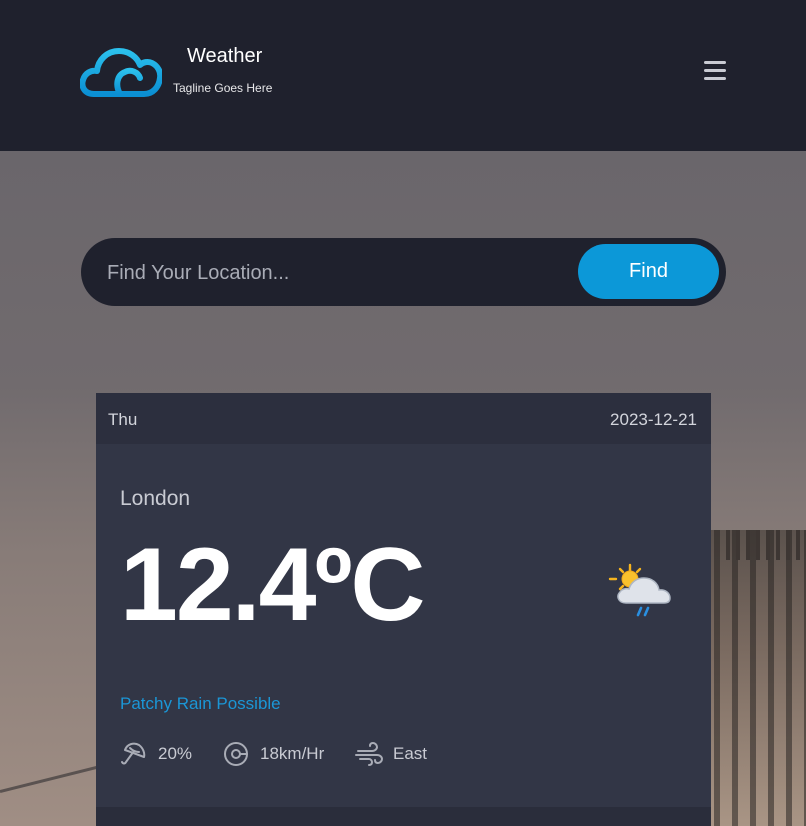 The width and height of the screenshot is (806, 826). I want to click on wind-icon, so click(369, 753).